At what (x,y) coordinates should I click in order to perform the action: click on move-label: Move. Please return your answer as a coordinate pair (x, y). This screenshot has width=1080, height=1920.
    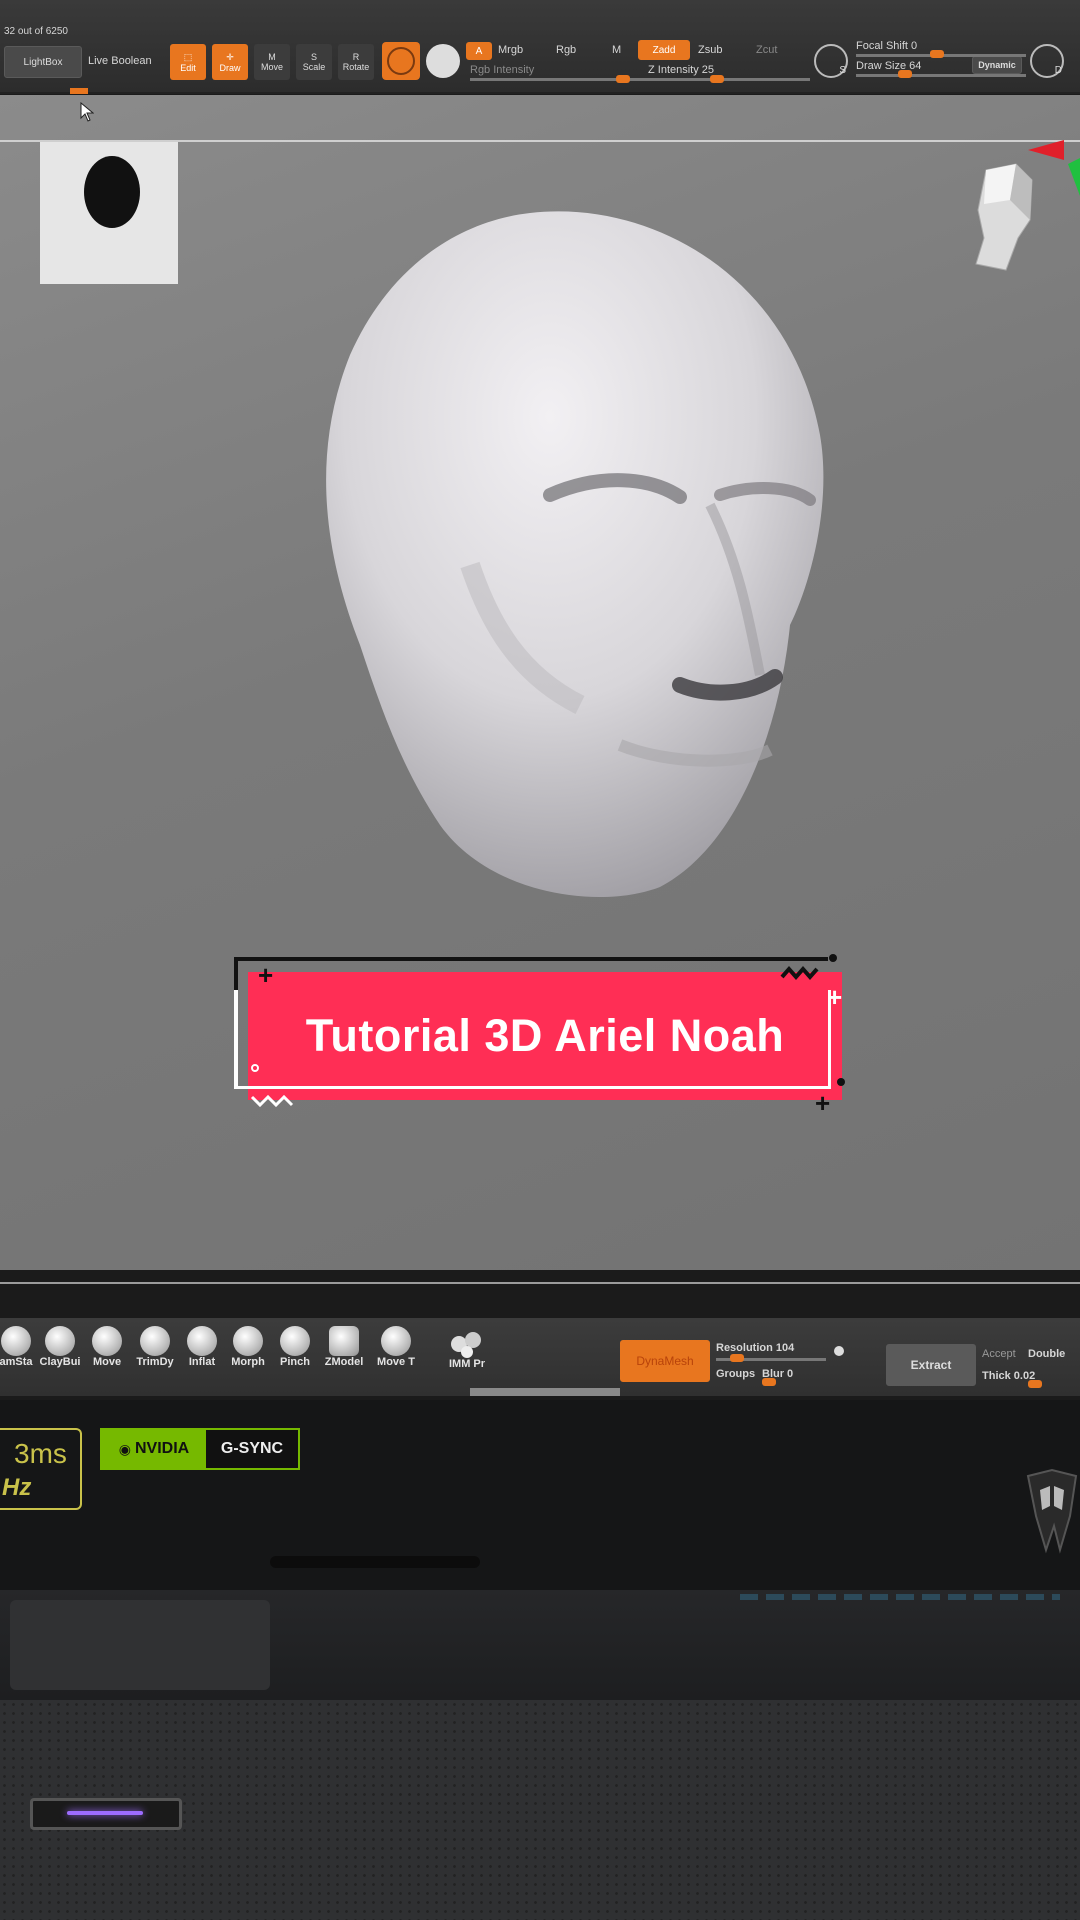
    Looking at the image, I should click on (271, 67).